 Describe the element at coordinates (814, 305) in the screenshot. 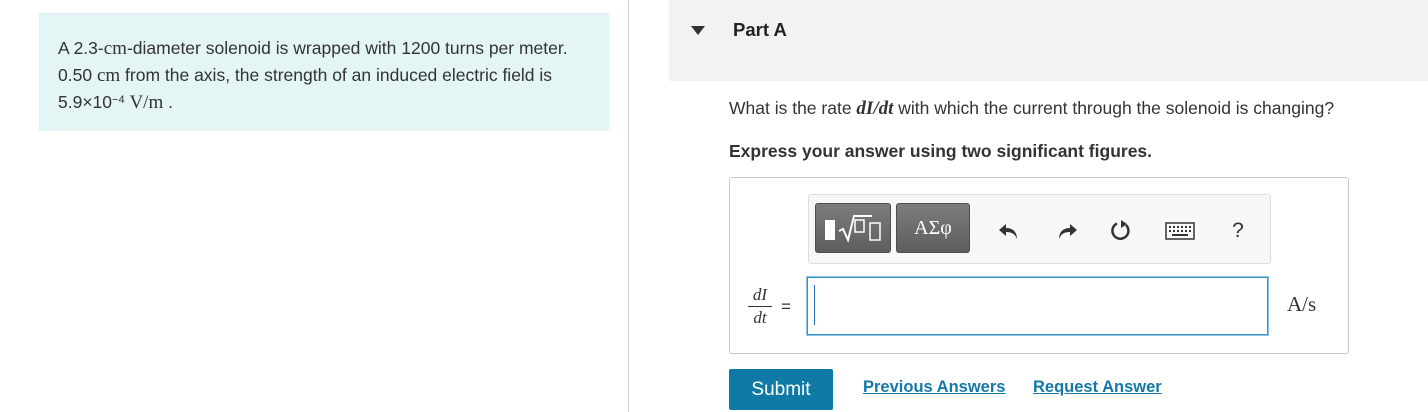

I see `text-cursor` at that location.